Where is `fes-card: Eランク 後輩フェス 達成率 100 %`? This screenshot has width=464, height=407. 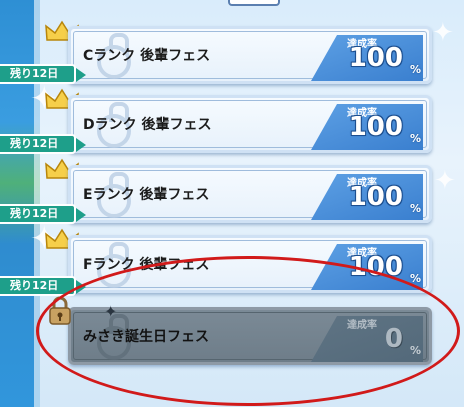 fes-card: Eランク 後輩フェス 達成率 100 % is located at coordinates (250, 194).